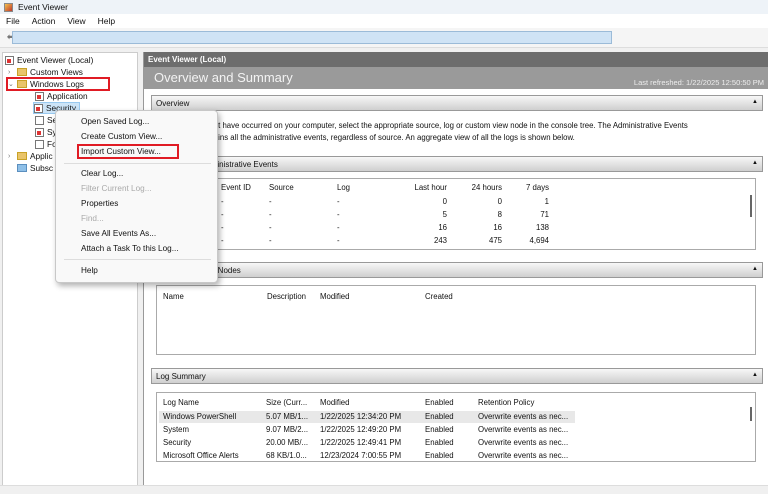 This screenshot has height=494, width=768. Describe the element at coordinates (439, 402) in the screenshot. I see `column-header: Enabled` at that location.